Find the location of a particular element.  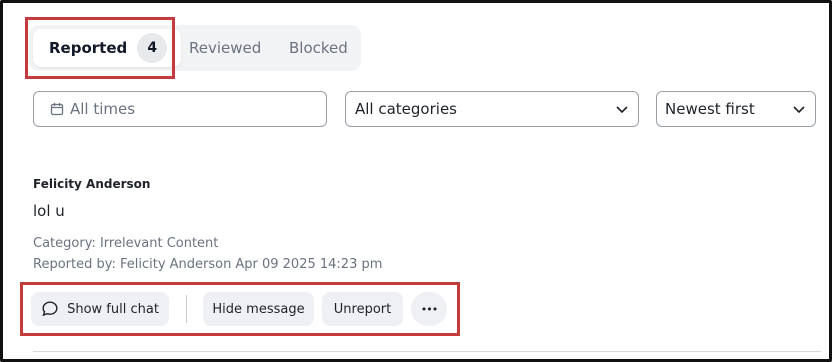

tab-reported: Reported 4 is located at coordinates (107, 48).